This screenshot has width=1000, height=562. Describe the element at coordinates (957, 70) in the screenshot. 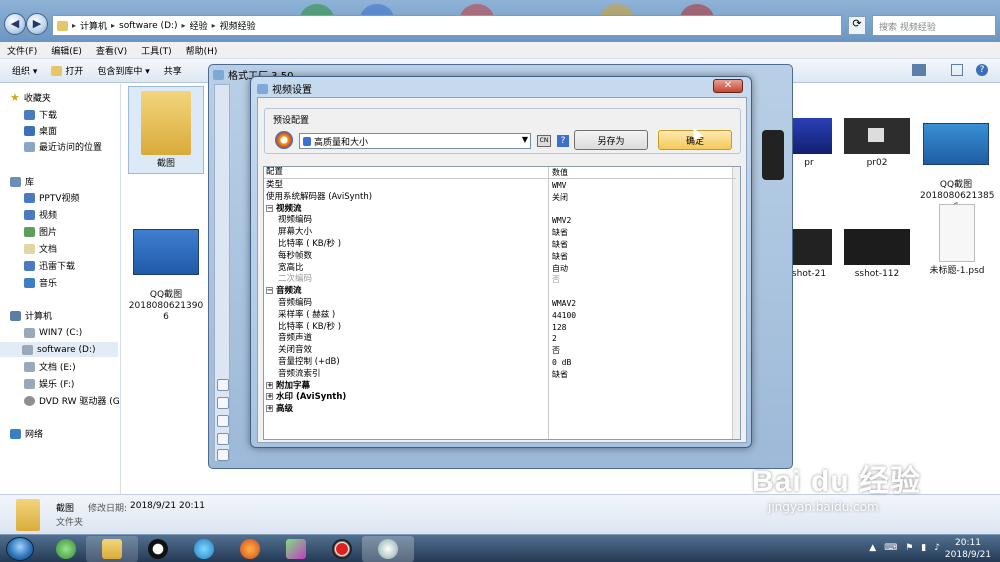

I see `preview-pane-icon` at that location.